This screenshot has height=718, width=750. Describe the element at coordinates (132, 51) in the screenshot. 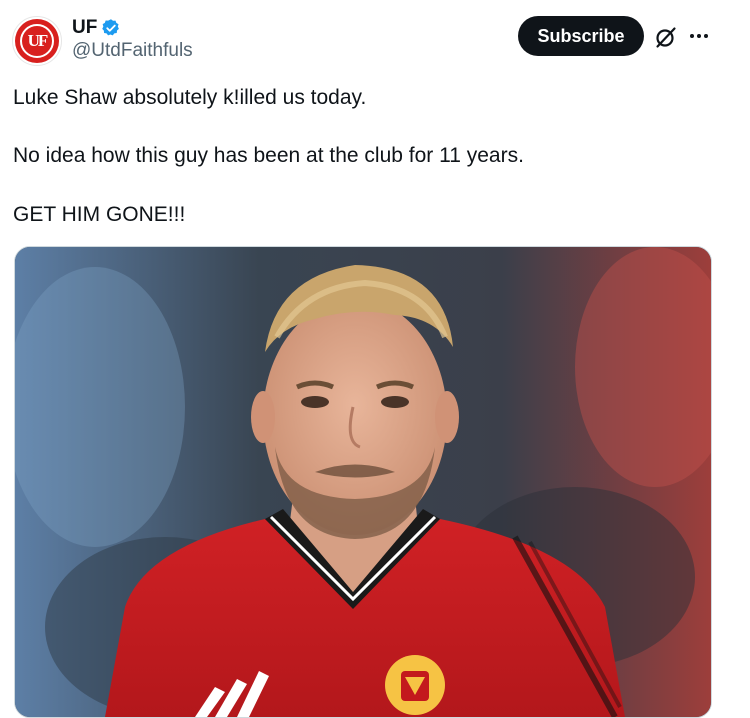

I see `author-handle: @UtdFaithfuls` at that location.